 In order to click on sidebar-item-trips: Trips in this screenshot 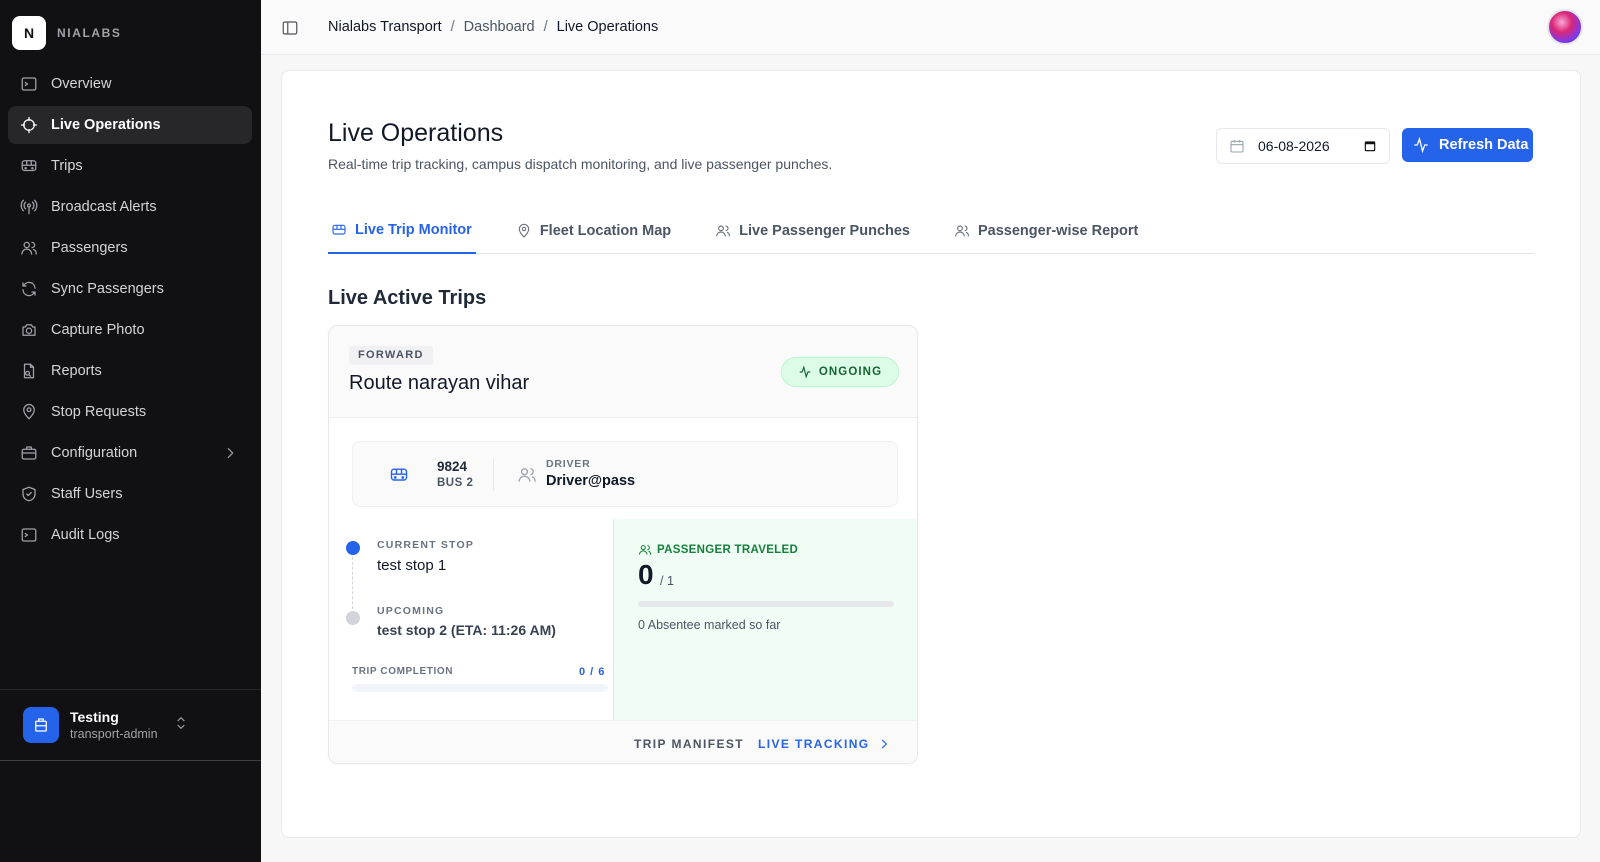, I will do `click(130, 166)`.